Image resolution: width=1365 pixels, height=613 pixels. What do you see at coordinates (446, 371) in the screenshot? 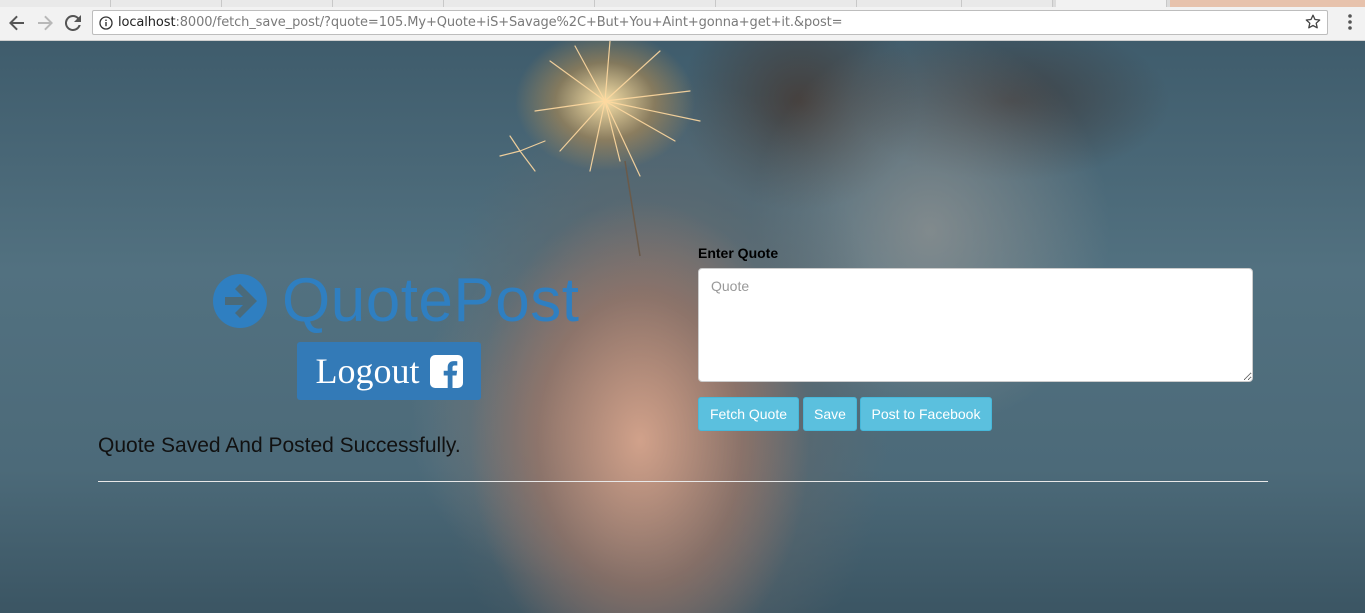
I see `facebook-icon` at bounding box center [446, 371].